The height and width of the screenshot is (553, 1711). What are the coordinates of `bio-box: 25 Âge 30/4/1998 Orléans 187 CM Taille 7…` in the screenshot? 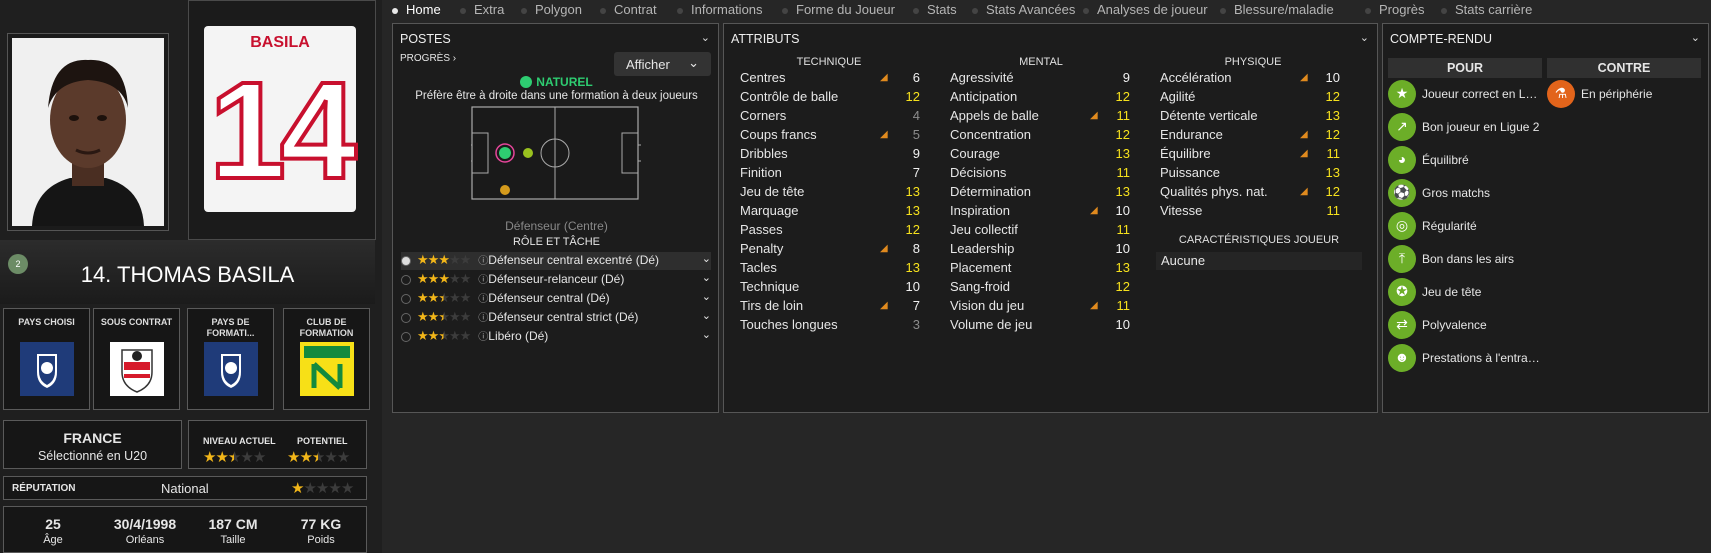 It's located at (185, 529).